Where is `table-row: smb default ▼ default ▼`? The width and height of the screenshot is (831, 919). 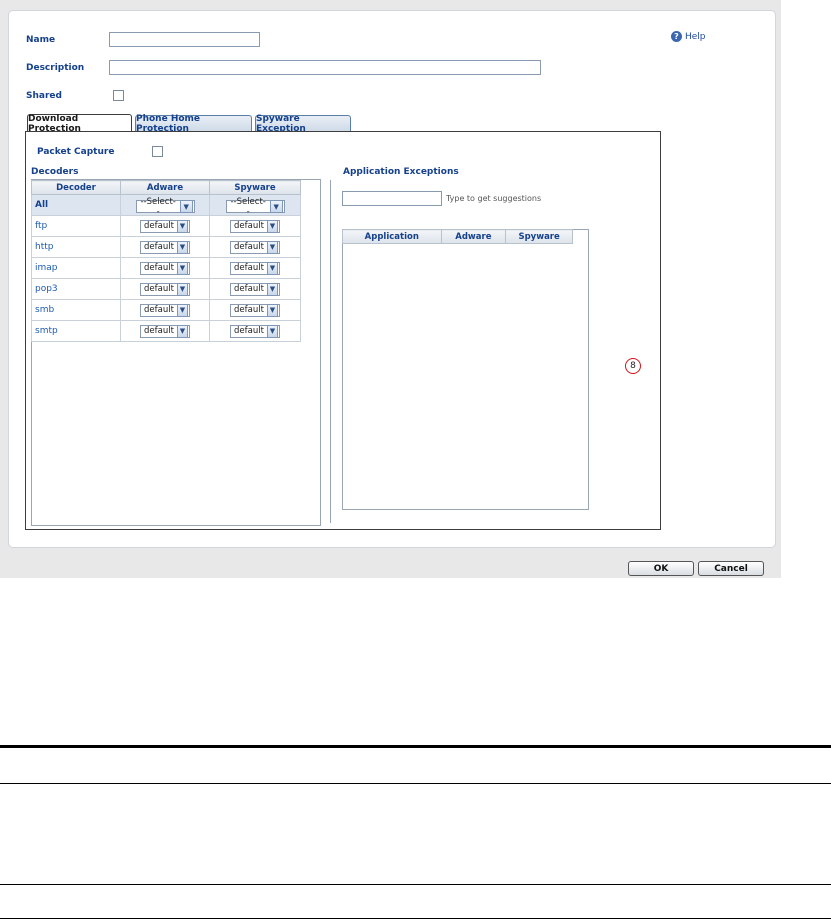
table-row: smb default ▼ default ▼ is located at coordinates (166, 310).